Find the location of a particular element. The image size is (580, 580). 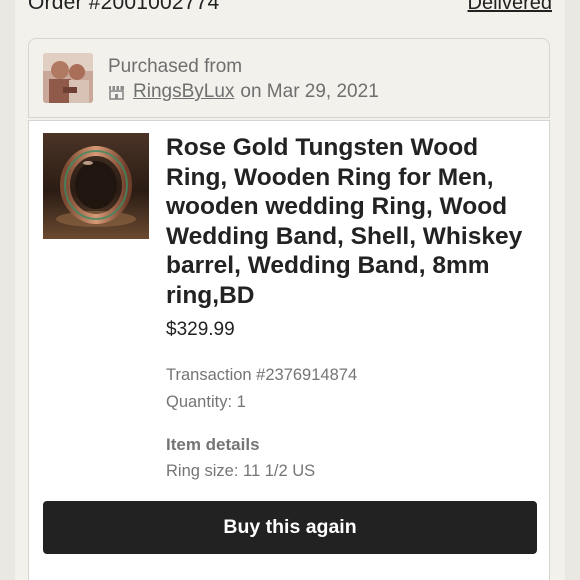

ring-size: Ring size: 11 1/2 US is located at coordinates (241, 471).